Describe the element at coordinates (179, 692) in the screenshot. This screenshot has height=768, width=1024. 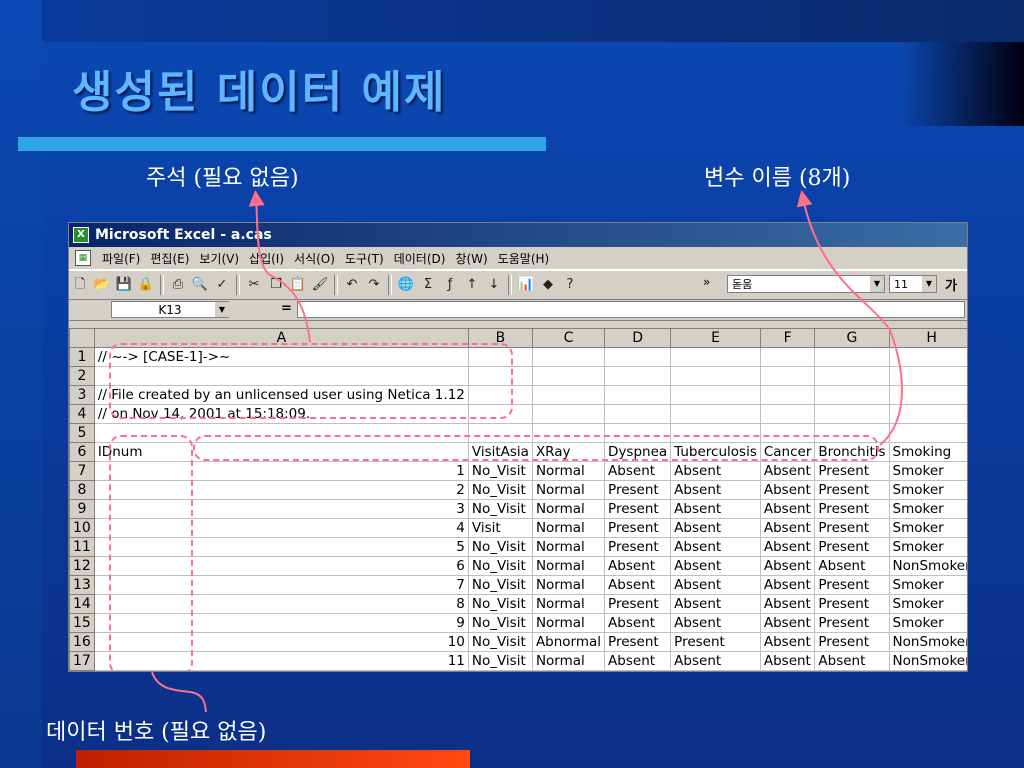
I see `arrow-idnum` at that location.